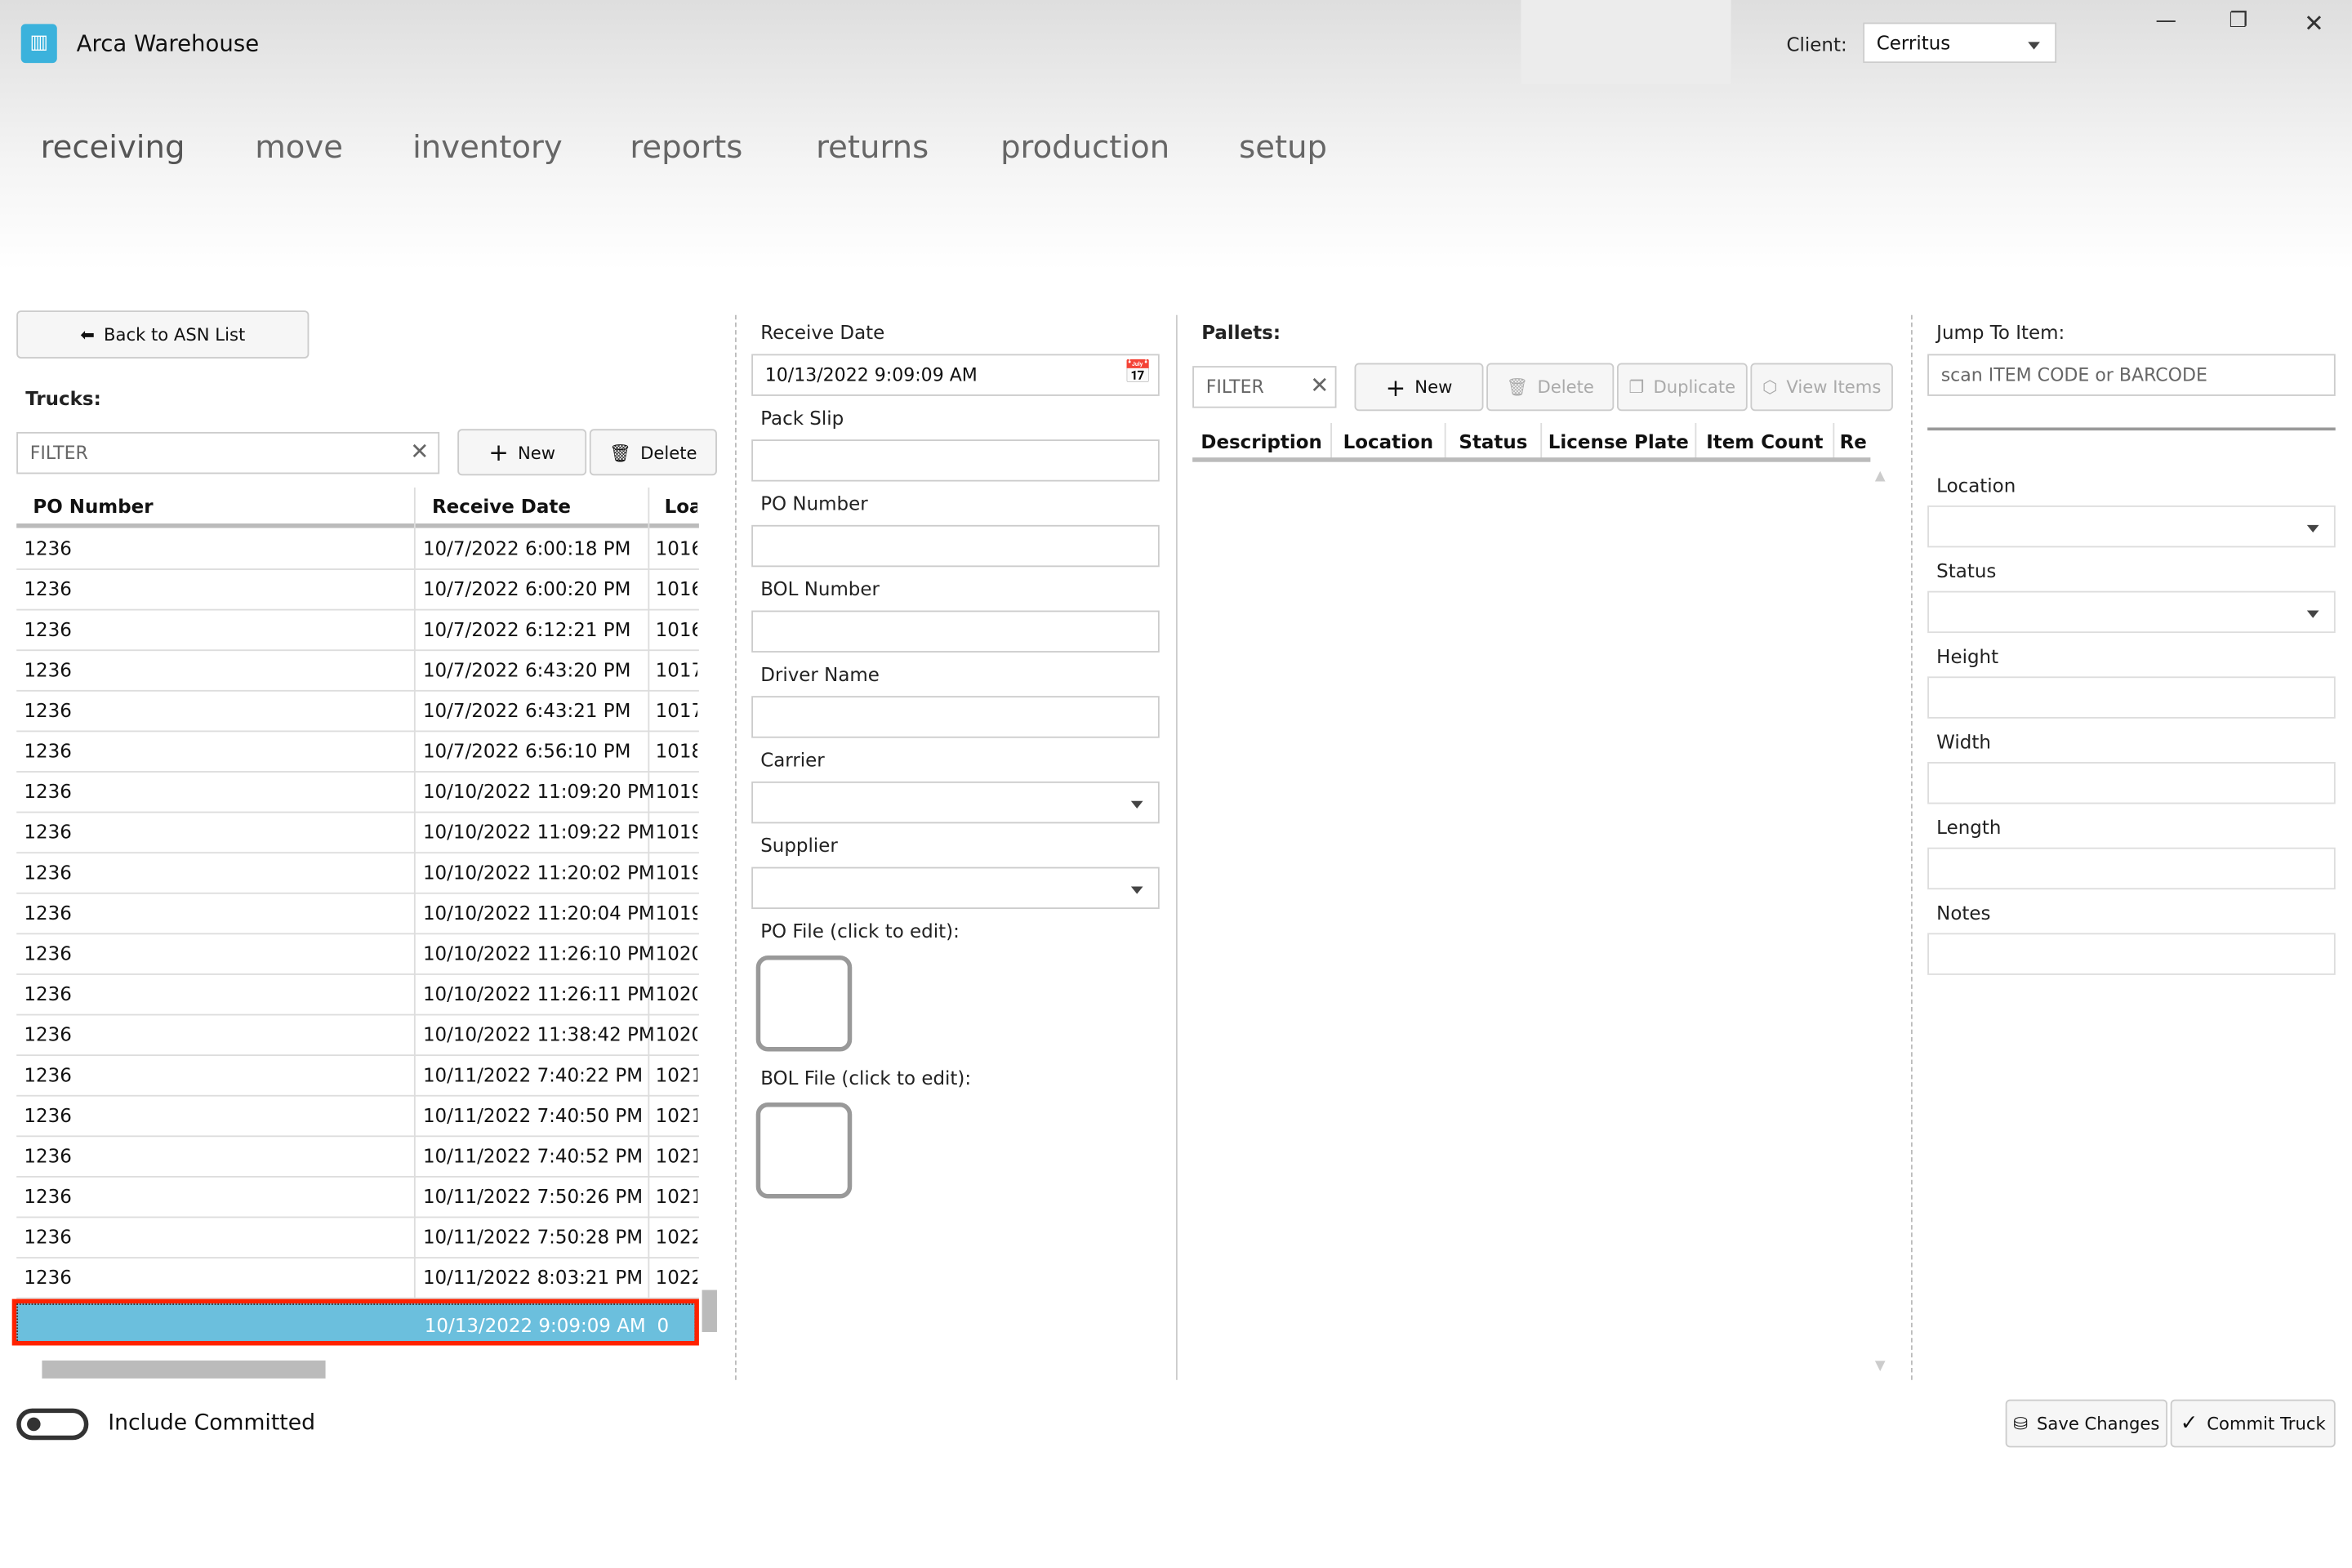 The width and height of the screenshot is (2352, 1568). Describe the element at coordinates (802, 418) in the screenshot. I see `pack-slip-label: Pack Slip` at that location.